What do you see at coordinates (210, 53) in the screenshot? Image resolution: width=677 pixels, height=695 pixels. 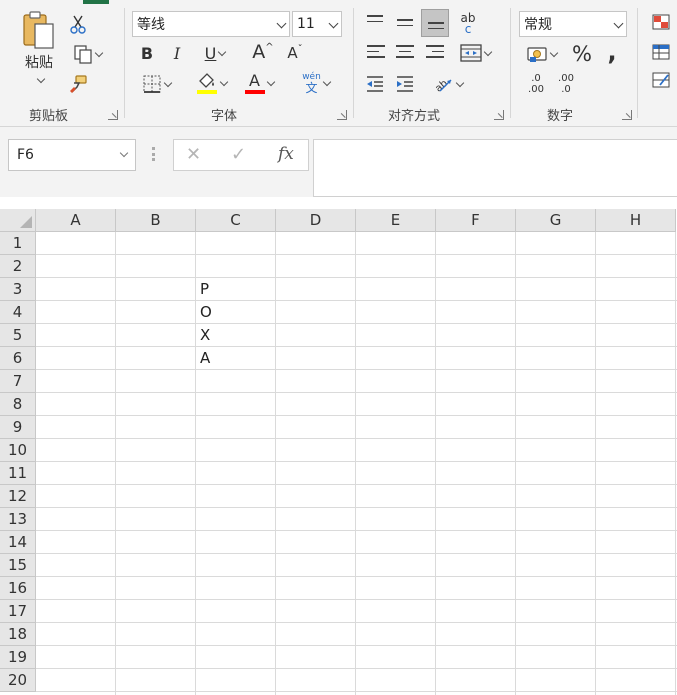 I see `underline-label: U` at bounding box center [210, 53].